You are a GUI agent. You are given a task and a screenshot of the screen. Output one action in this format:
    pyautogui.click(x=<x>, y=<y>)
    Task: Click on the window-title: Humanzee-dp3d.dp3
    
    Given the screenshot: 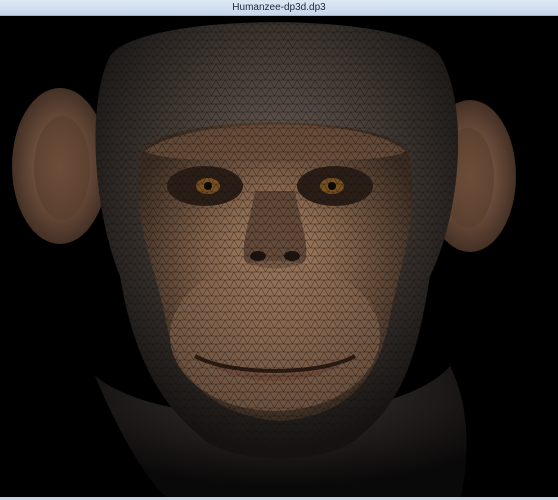 What is the action you would take?
    pyautogui.click(x=279, y=7)
    